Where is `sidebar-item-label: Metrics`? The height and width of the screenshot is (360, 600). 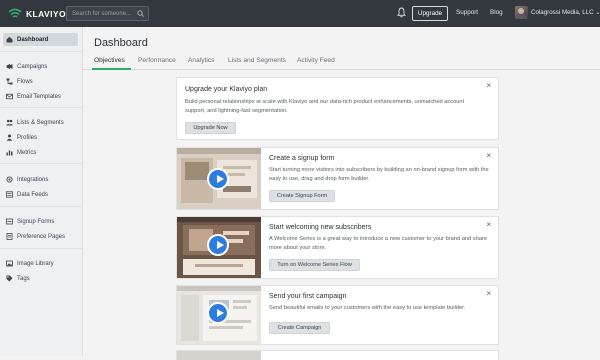
sidebar-item-label: Metrics is located at coordinates (27, 152).